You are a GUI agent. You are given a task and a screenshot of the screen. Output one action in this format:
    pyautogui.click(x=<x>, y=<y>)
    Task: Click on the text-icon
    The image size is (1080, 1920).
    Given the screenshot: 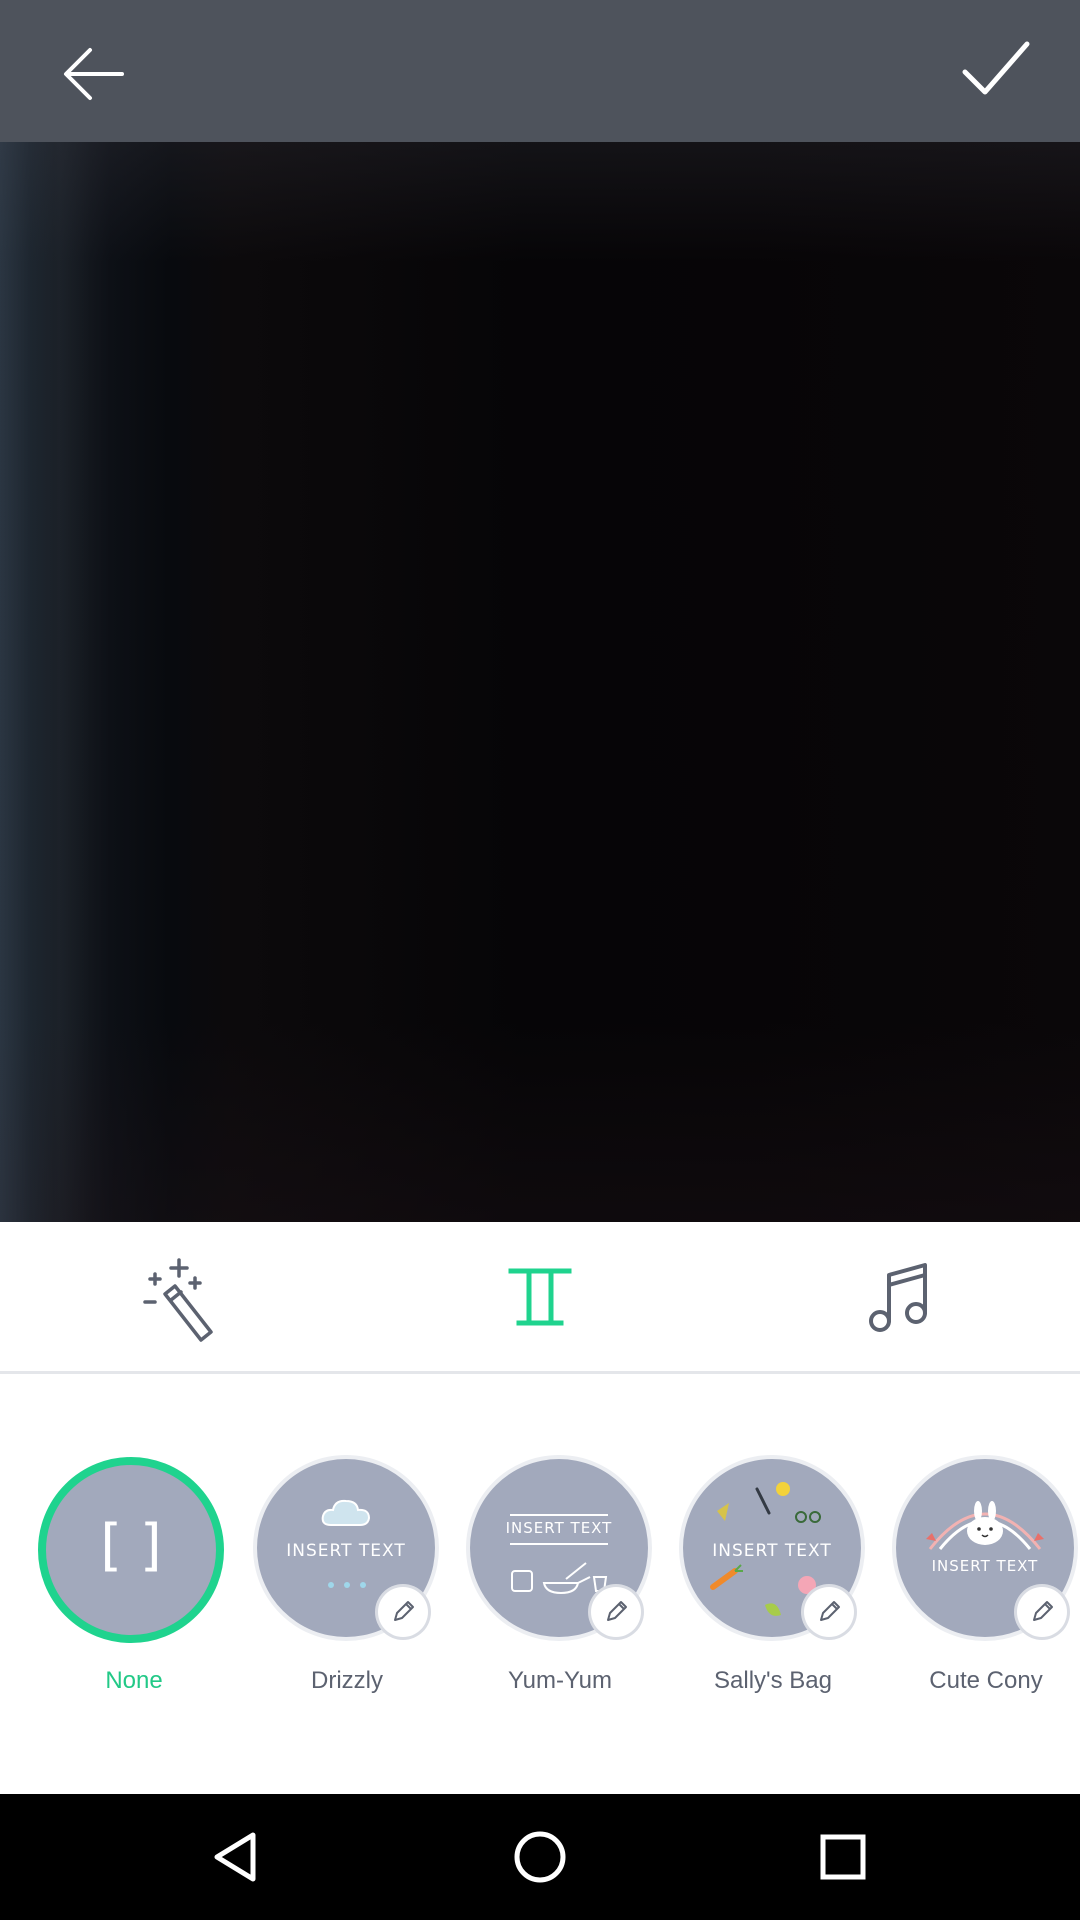 What is the action you would take?
    pyautogui.click(x=540, y=1297)
    